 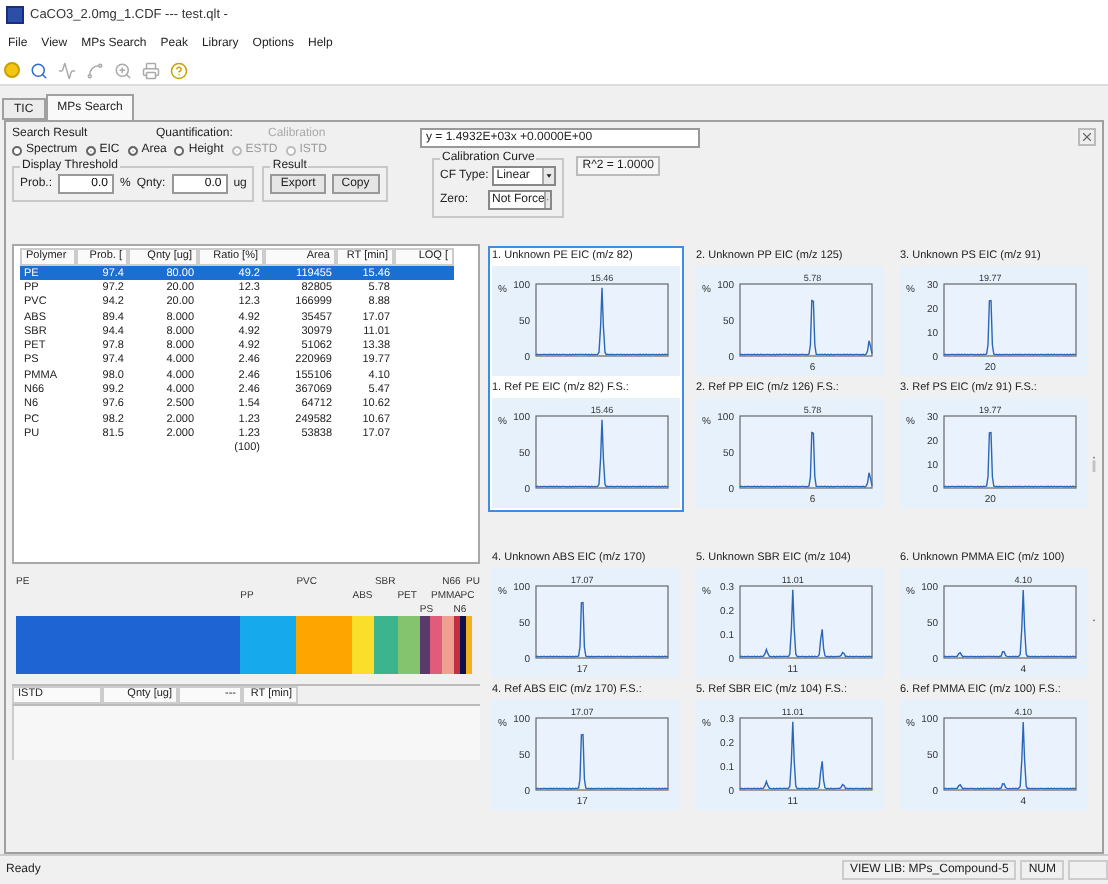 I want to click on caret-icon, so click(x=548, y=176).